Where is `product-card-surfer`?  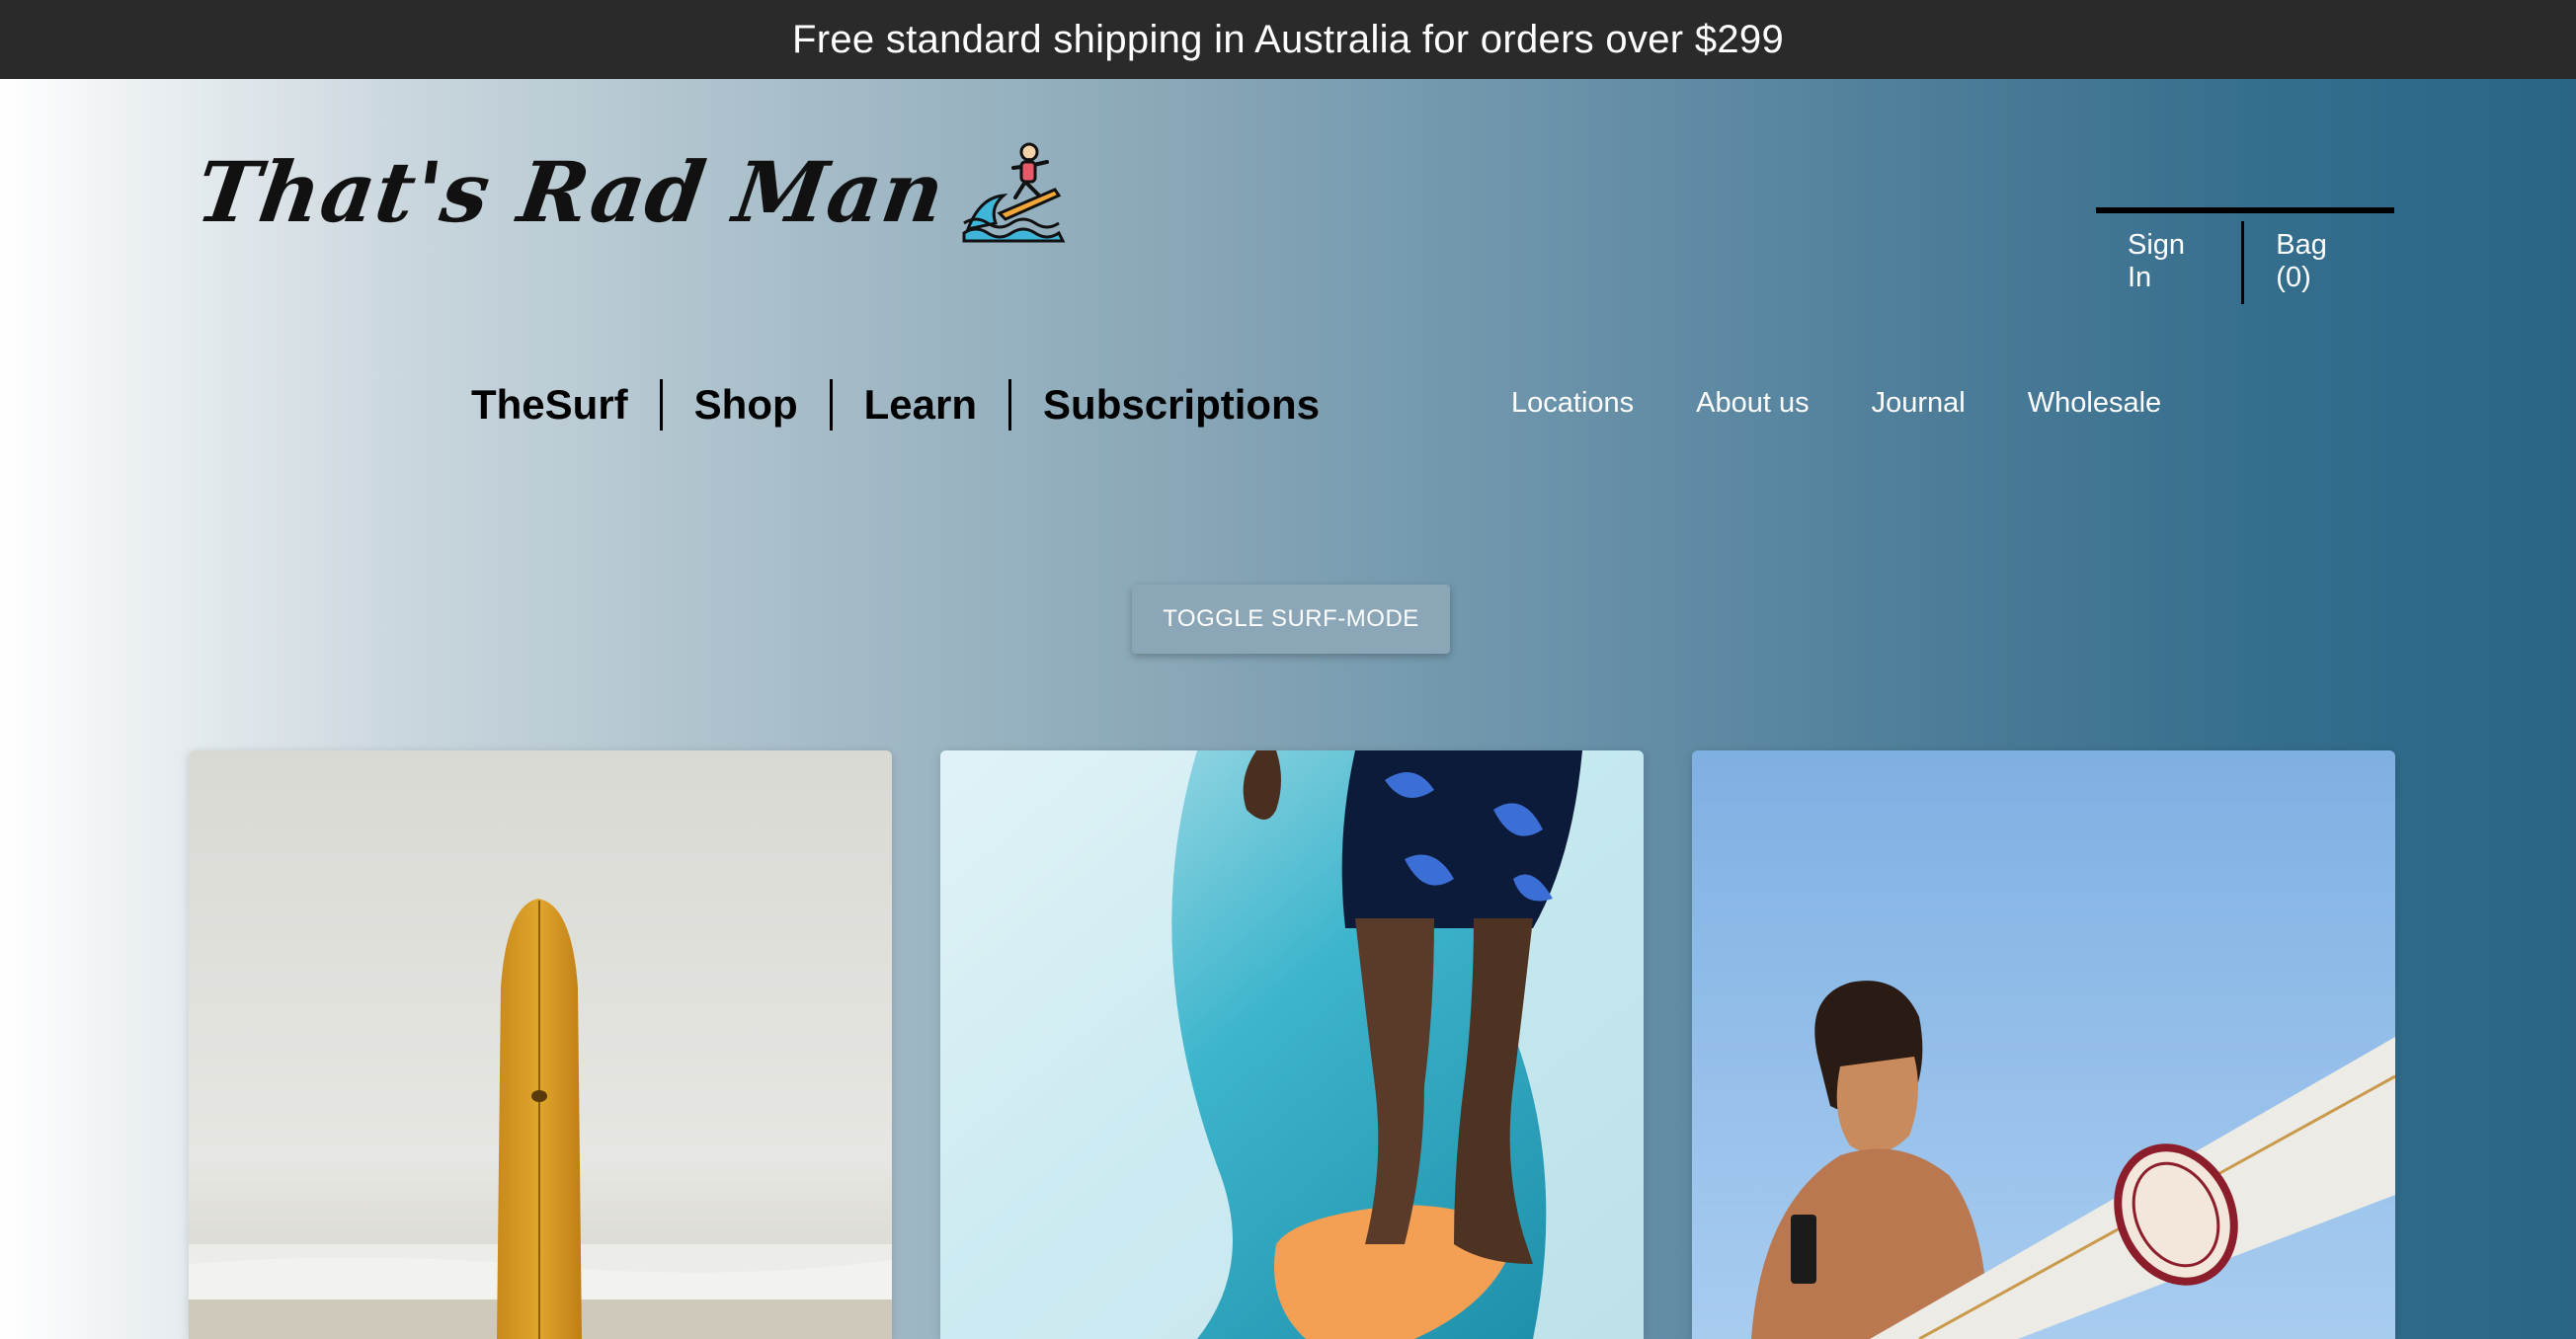
product-card-surfer is located at coordinates (2043, 1044).